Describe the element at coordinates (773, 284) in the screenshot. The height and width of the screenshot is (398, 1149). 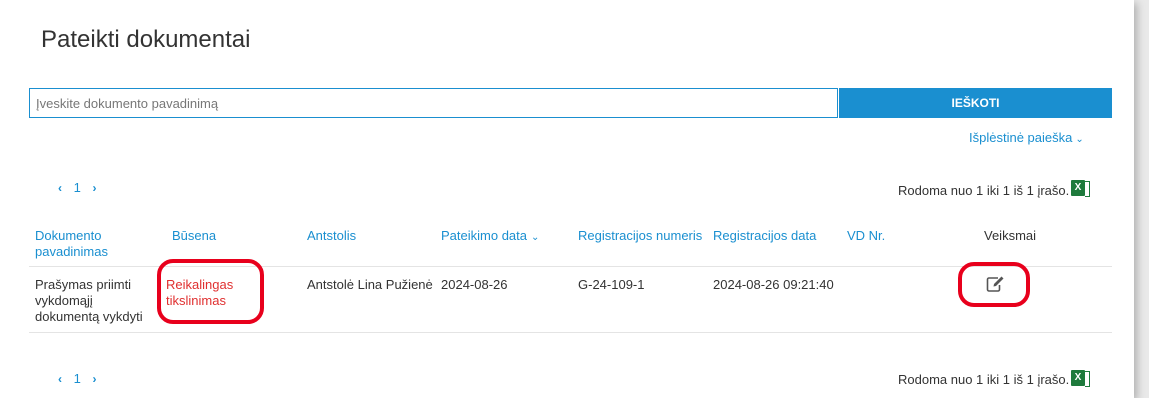
I see `cell-reg-date: 2024-08-26 09:21:40` at that location.